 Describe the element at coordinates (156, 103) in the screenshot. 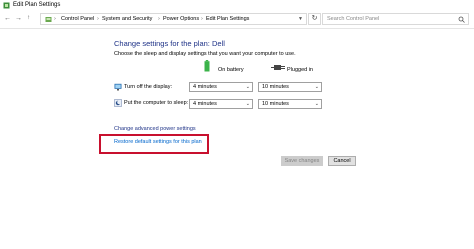

I see `sleep-label: Put the computer to sleep:` at that location.